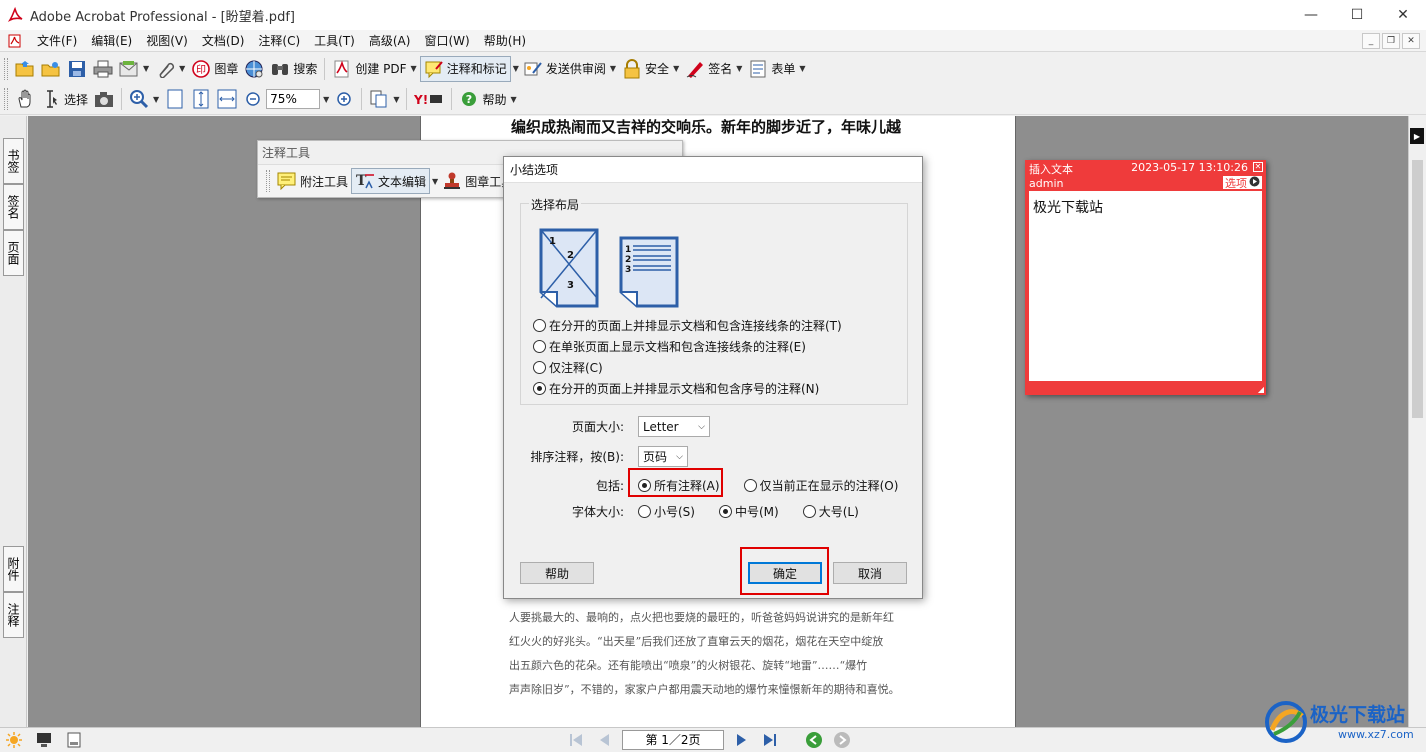 Image resolution: width=1426 pixels, height=752 pixels. What do you see at coordinates (829, 485) in the screenshot?
I see `include-current-label: 仅当前正在显示的注释(O)` at bounding box center [829, 485].